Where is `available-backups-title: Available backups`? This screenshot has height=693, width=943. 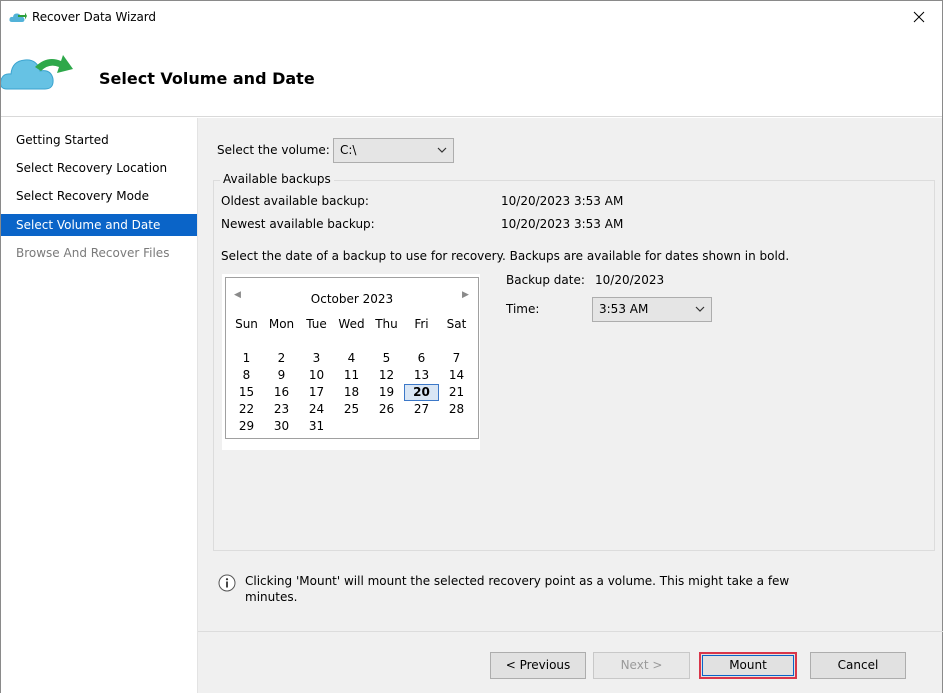 available-backups-title: Available backups is located at coordinates (277, 179).